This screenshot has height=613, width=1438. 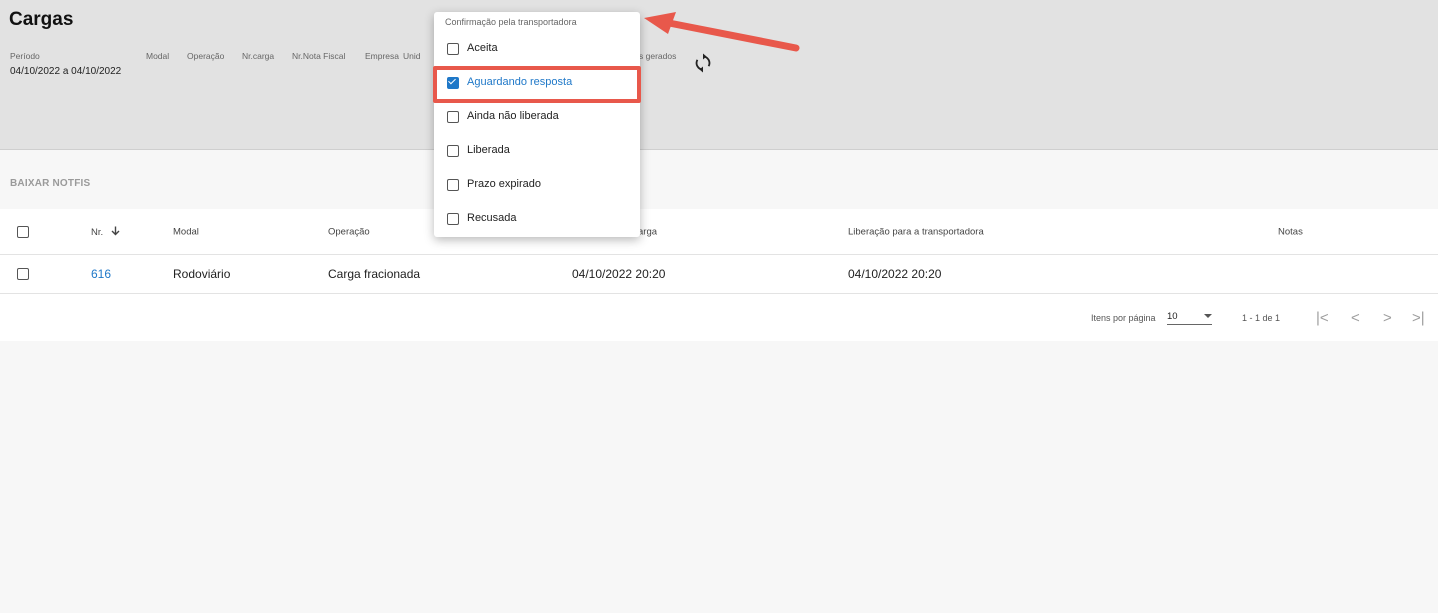 What do you see at coordinates (157, 56) in the screenshot?
I see `filter-modal: Modal` at bounding box center [157, 56].